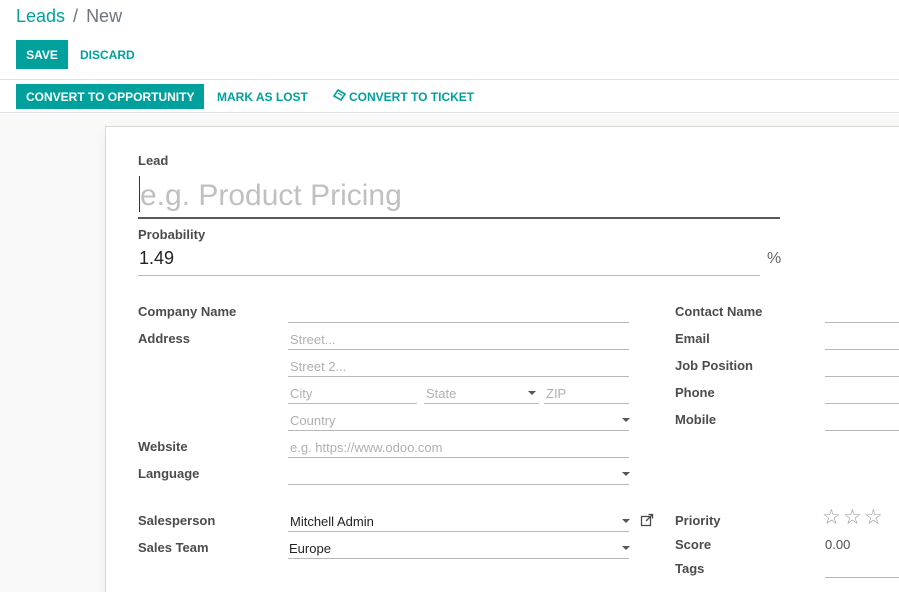 This screenshot has width=899, height=592. Describe the element at coordinates (862, 577) in the screenshot. I see `tags-input` at that location.